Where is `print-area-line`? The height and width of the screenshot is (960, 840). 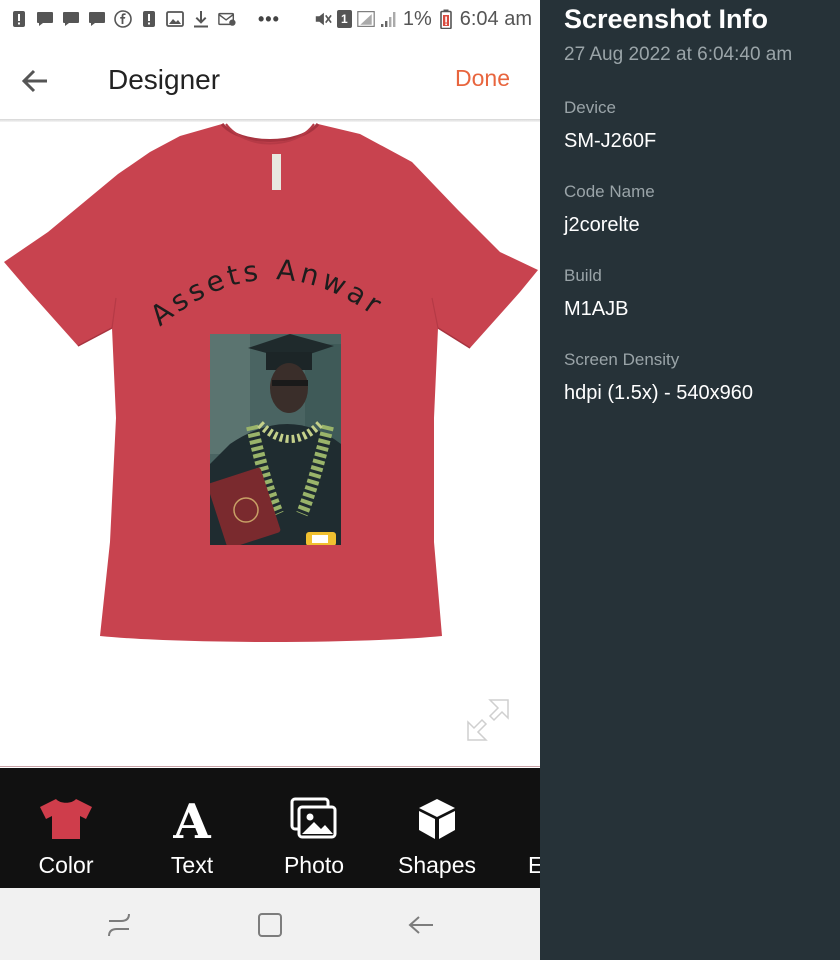
print-area-line is located at coordinates (270, 766).